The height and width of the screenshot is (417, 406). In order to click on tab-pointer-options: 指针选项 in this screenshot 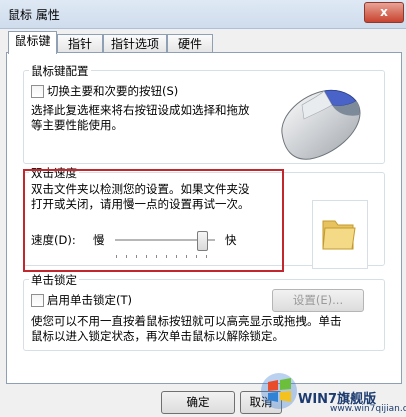, I will do `click(135, 43)`.